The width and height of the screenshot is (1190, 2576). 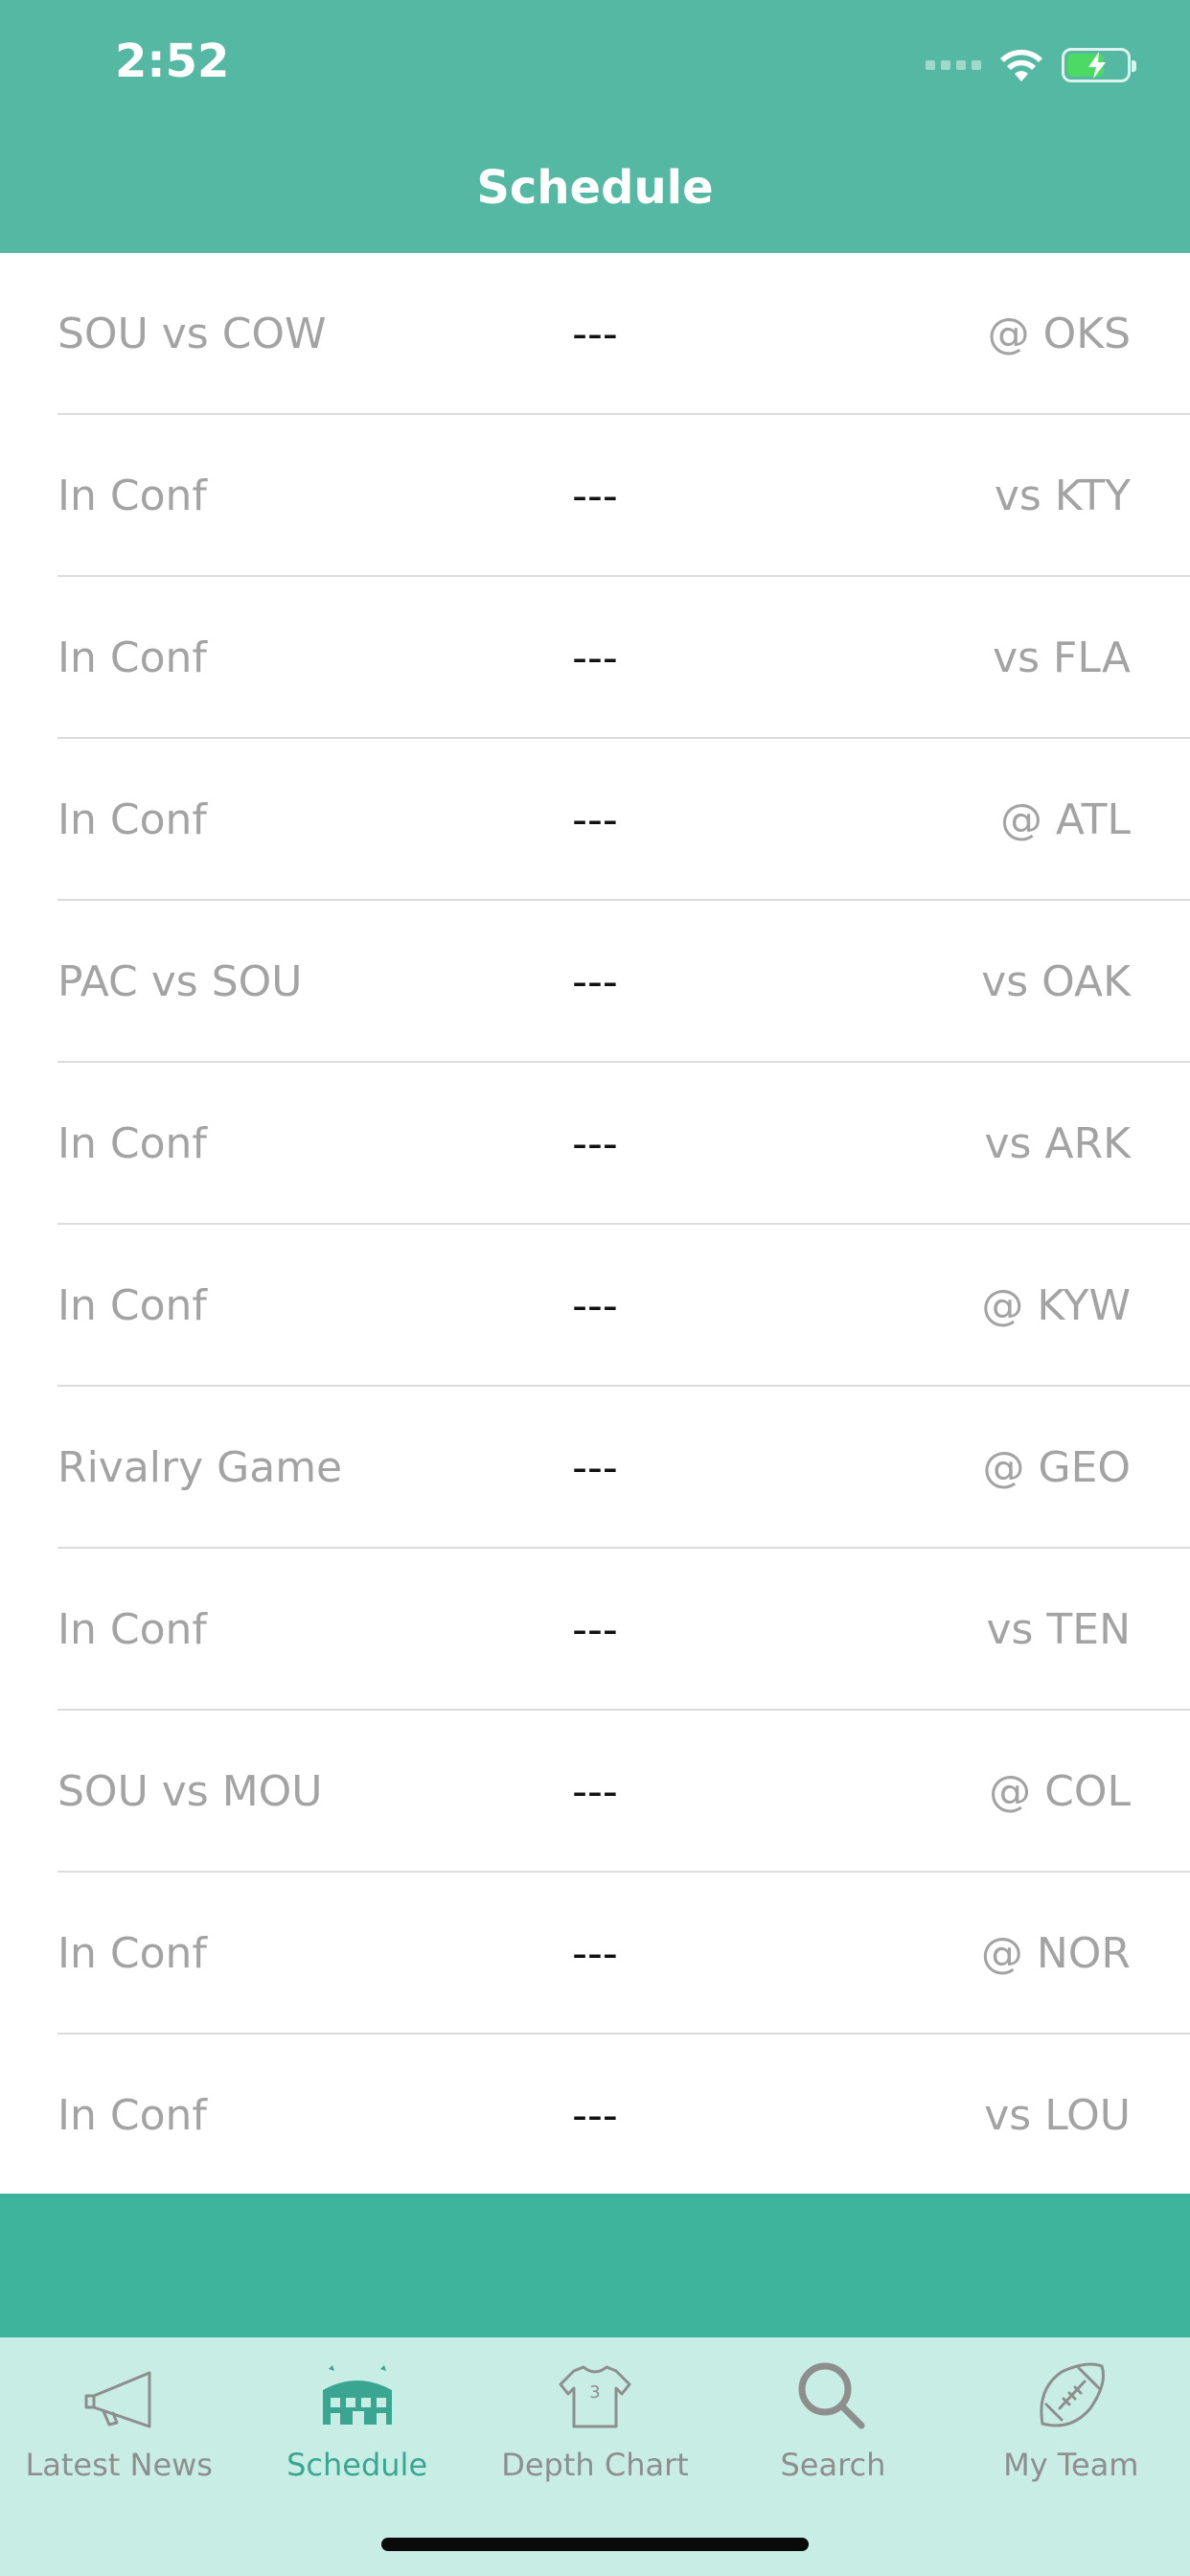 What do you see at coordinates (357, 2465) in the screenshot?
I see `tab-label: Schedule` at bounding box center [357, 2465].